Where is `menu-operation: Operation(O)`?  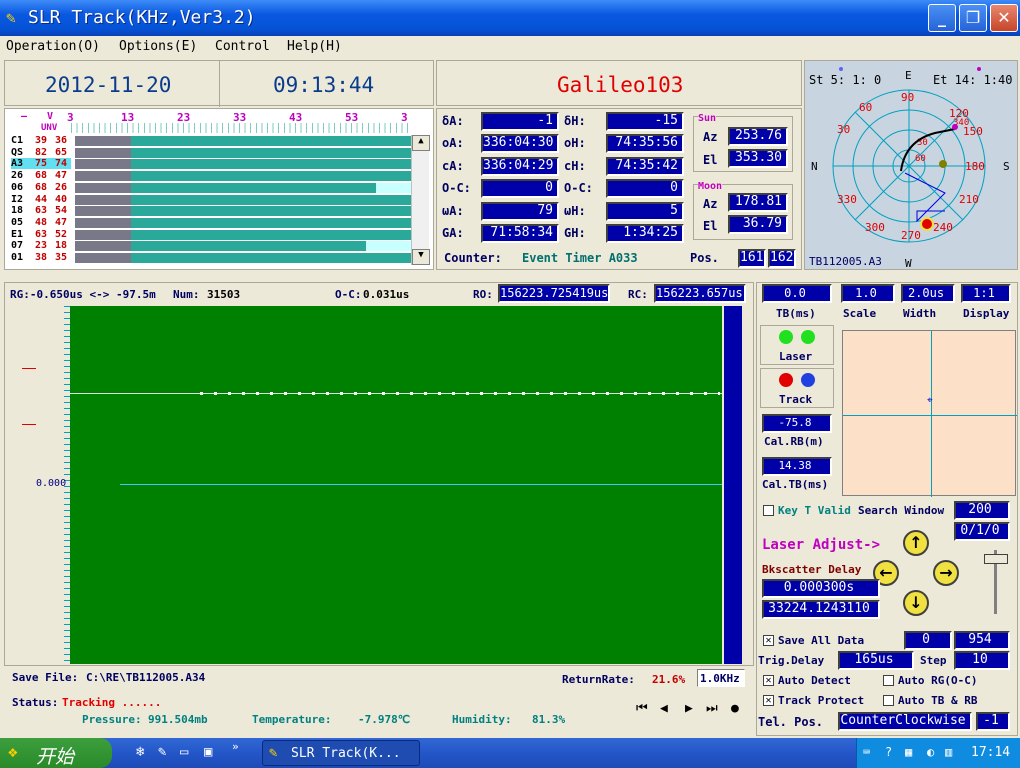
menu-operation: Operation(O) is located at coordinates (53, 46).